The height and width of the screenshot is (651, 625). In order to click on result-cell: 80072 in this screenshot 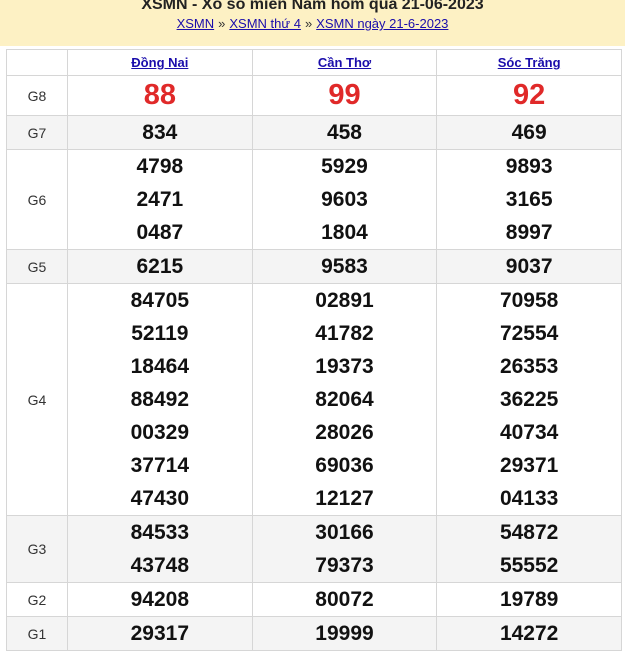, I will do `click(344, 599)`.